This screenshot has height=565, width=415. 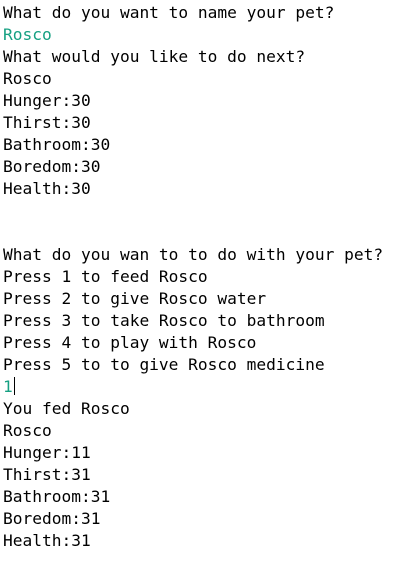 I want to click on menu-option-play: Press 4 to play with Rosco, so click(x=130, y=342).